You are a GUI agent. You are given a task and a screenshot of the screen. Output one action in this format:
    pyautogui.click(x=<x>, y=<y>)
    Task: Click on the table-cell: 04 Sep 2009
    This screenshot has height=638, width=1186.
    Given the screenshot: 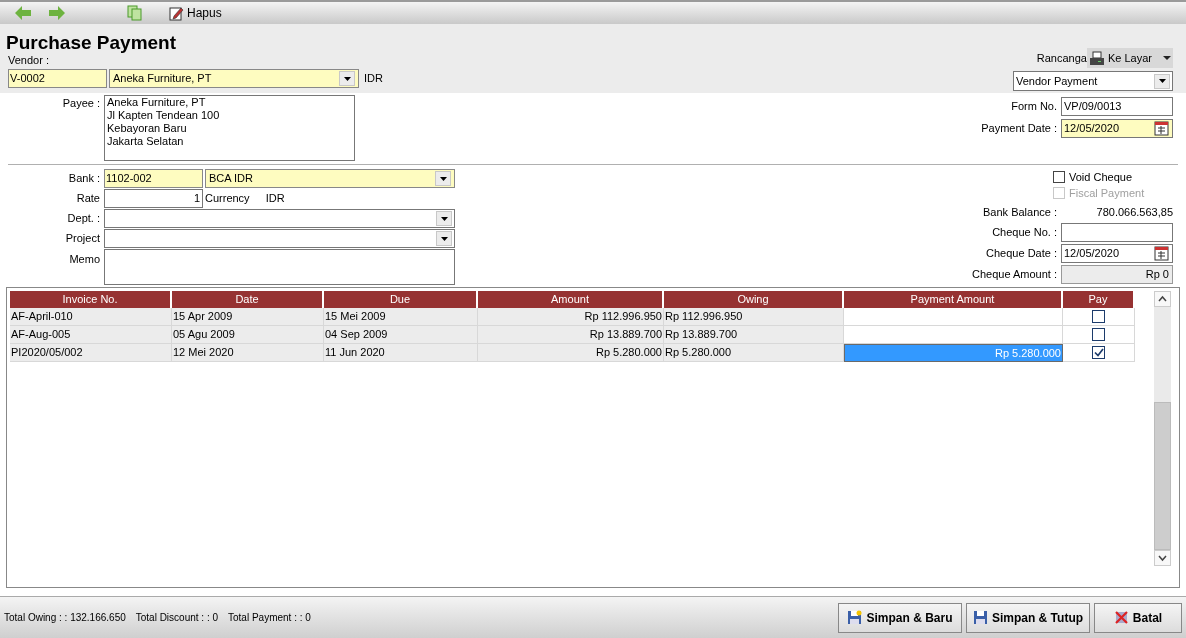 What is the action you would take?
    pyautogui.click(x=401, y=335)
    